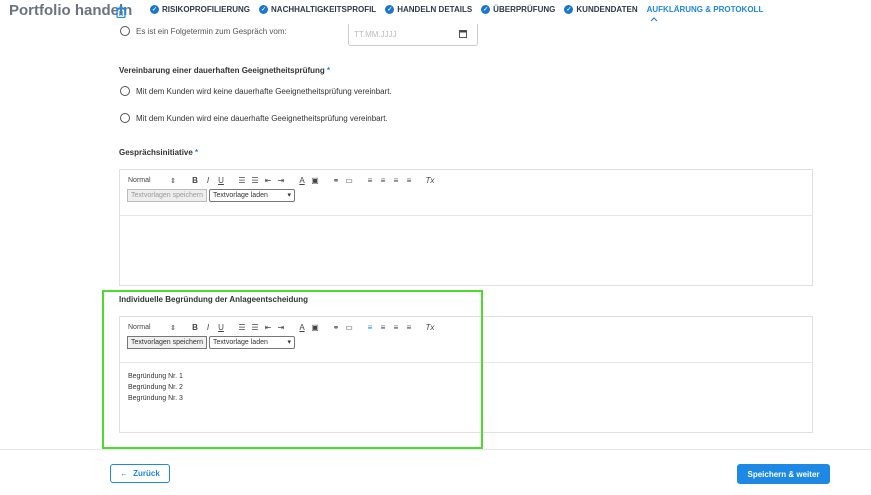  What do you see at coordinates (155, 376) in the screenshot?
I see `reason-line: Begründung Nr. 1` at bounding box center [155, 376].